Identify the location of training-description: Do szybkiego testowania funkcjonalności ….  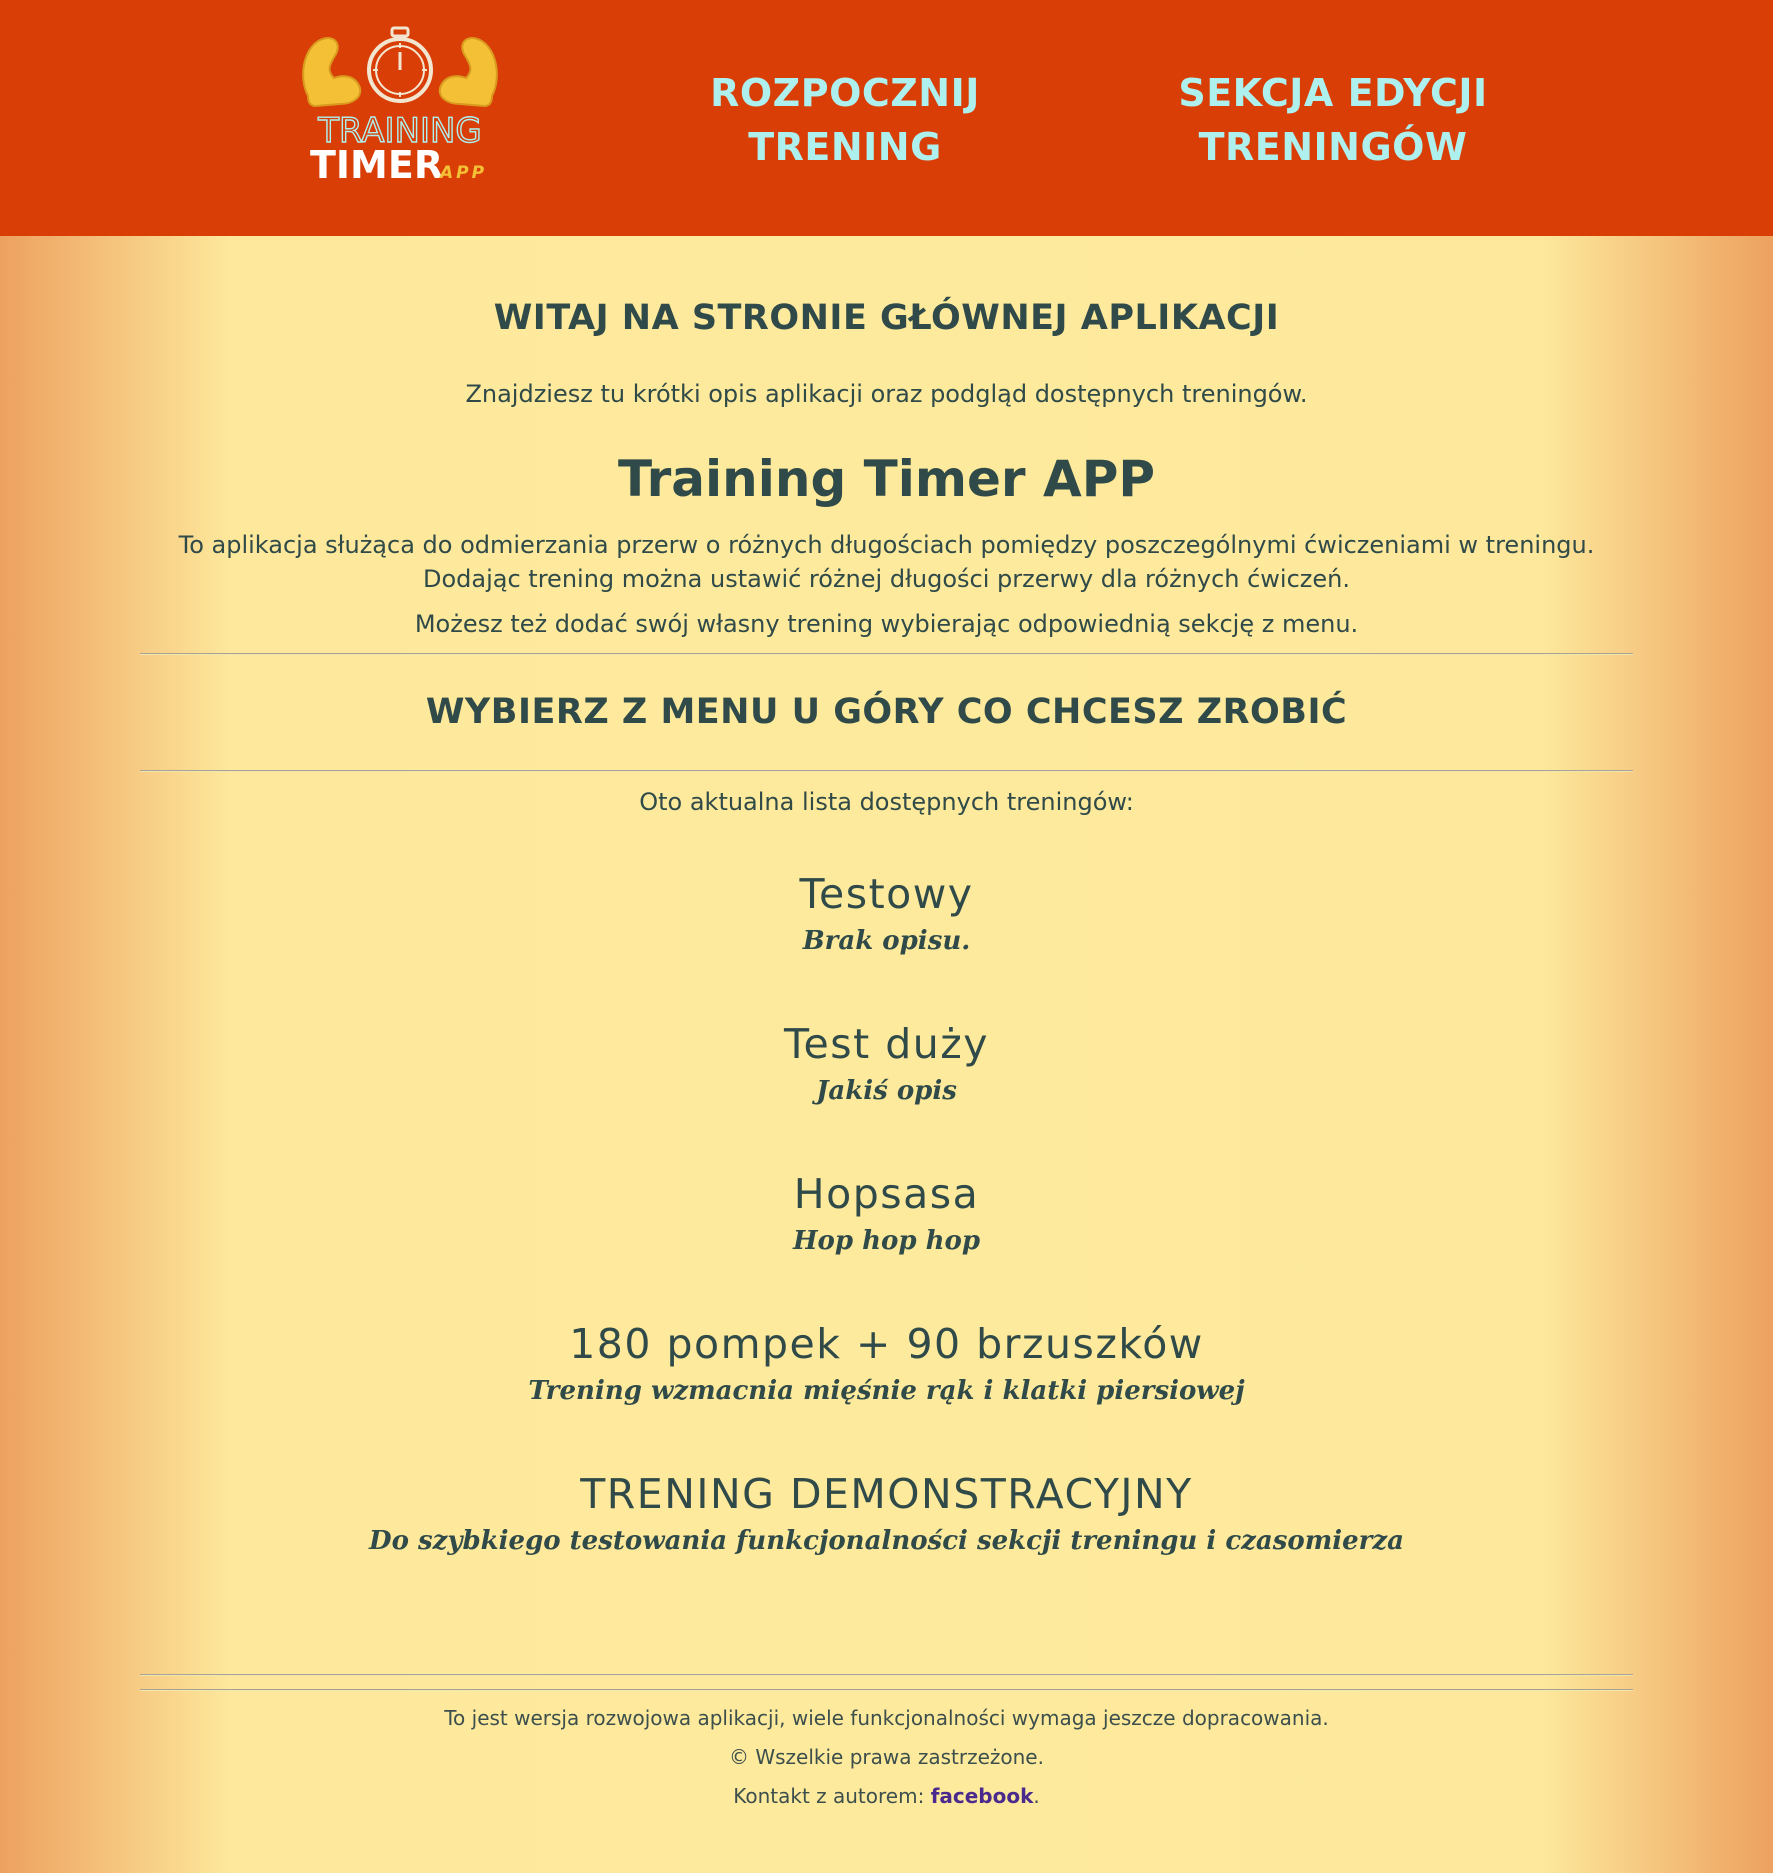
(886, 1541).